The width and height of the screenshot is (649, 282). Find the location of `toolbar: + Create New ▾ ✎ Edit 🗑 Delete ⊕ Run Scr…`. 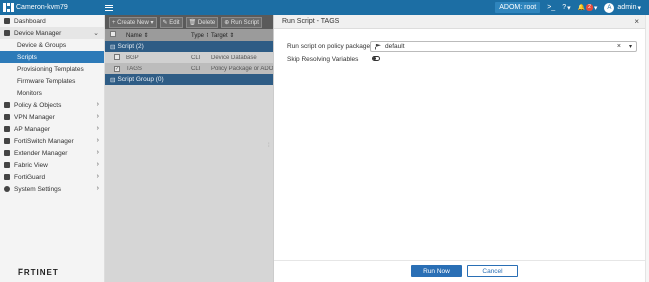

toolbar: + Create New ▾ ✎ Edit 🗑 Delete ⊕ Run Scr… is located at coordinates (189, 22).